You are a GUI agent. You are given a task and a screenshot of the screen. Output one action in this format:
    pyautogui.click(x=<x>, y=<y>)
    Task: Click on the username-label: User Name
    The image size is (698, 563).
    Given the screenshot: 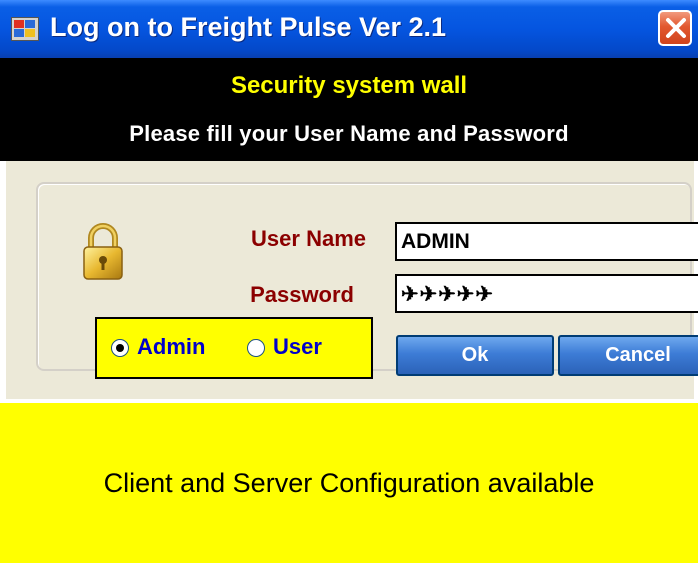 What is the action you would take?
    pyautogui.click(x=308, y=238)
    